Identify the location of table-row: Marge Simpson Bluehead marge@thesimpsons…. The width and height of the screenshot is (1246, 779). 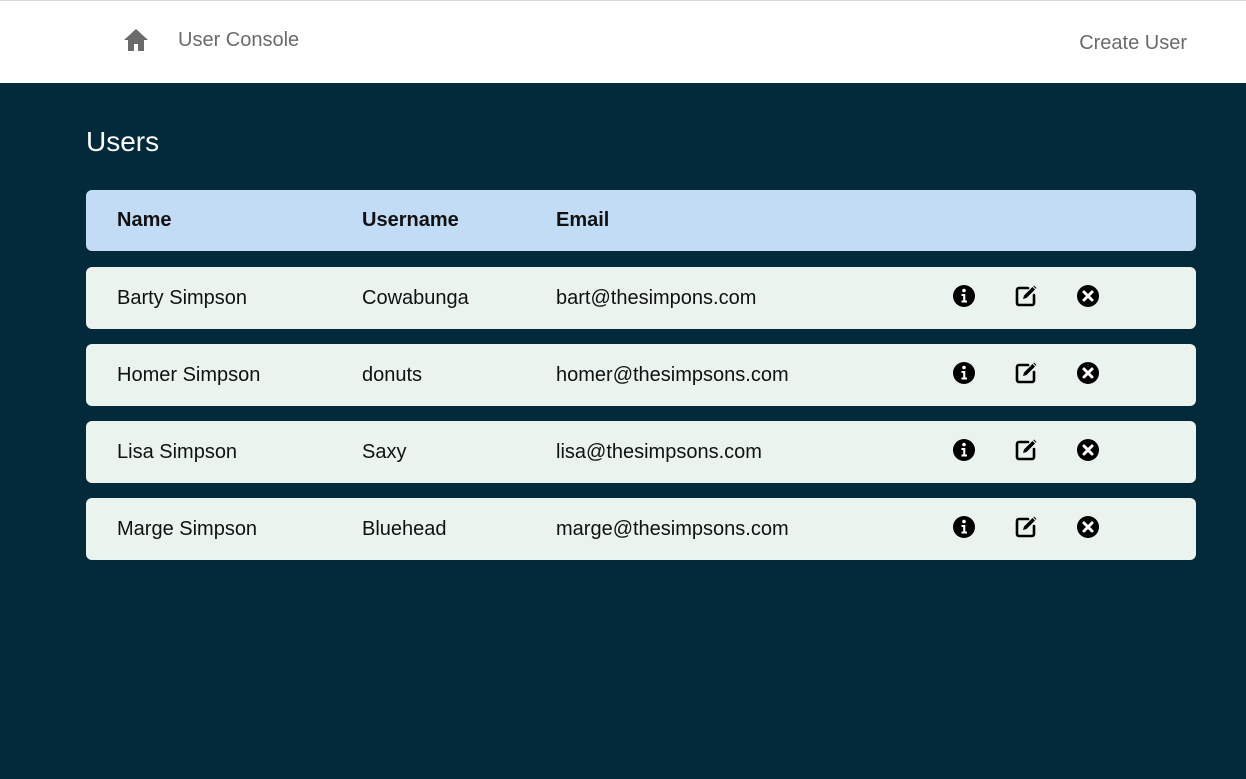
(641, 529).